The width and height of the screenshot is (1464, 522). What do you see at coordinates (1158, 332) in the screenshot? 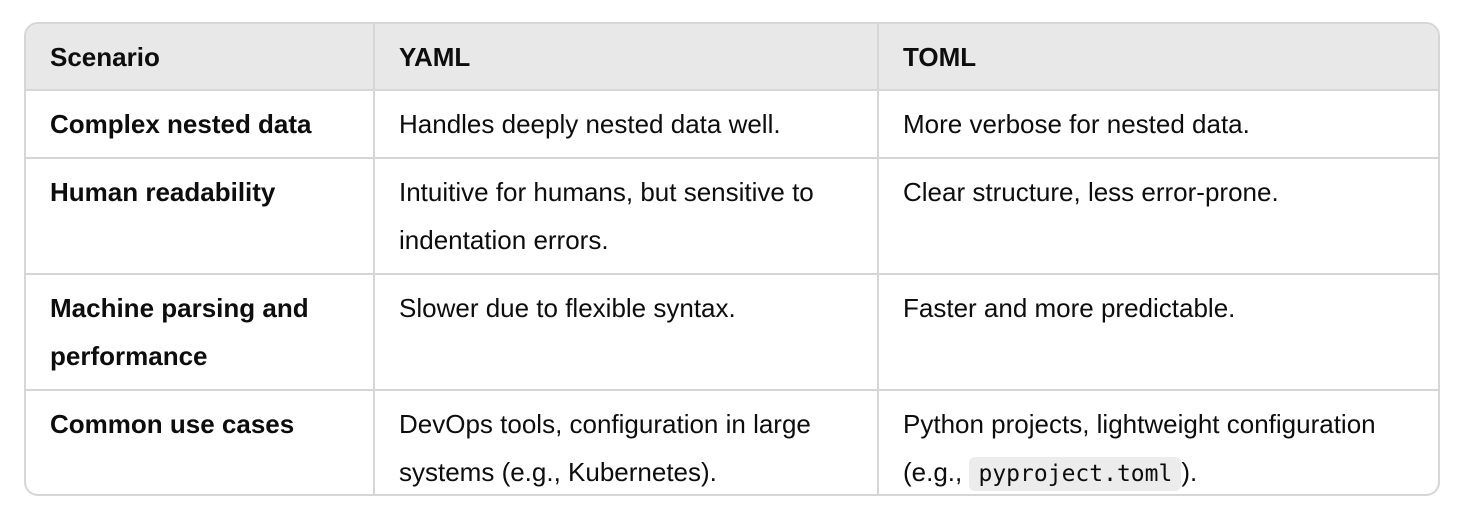
I see `toml-cell: Faster and more predictable.` at bounding box center [1158, 332].